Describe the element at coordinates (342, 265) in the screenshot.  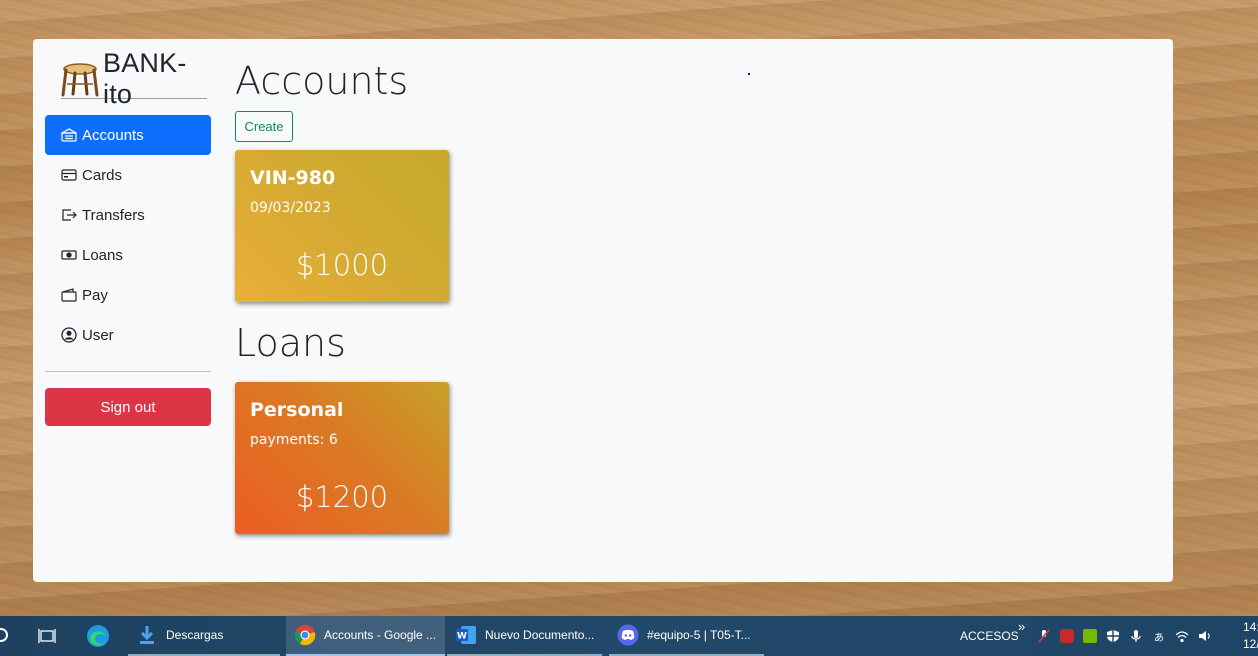
I see `account-balance: $1000` at that location.